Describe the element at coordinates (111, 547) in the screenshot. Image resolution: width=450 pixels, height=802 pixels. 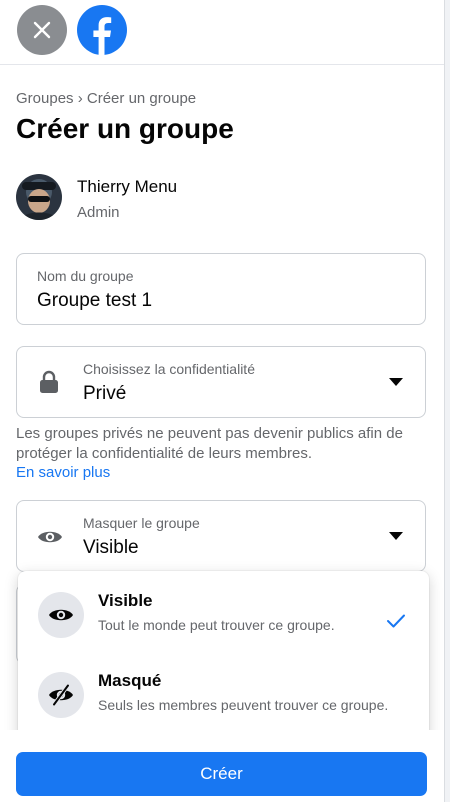
I see `visibility-value: Visible` at that location.